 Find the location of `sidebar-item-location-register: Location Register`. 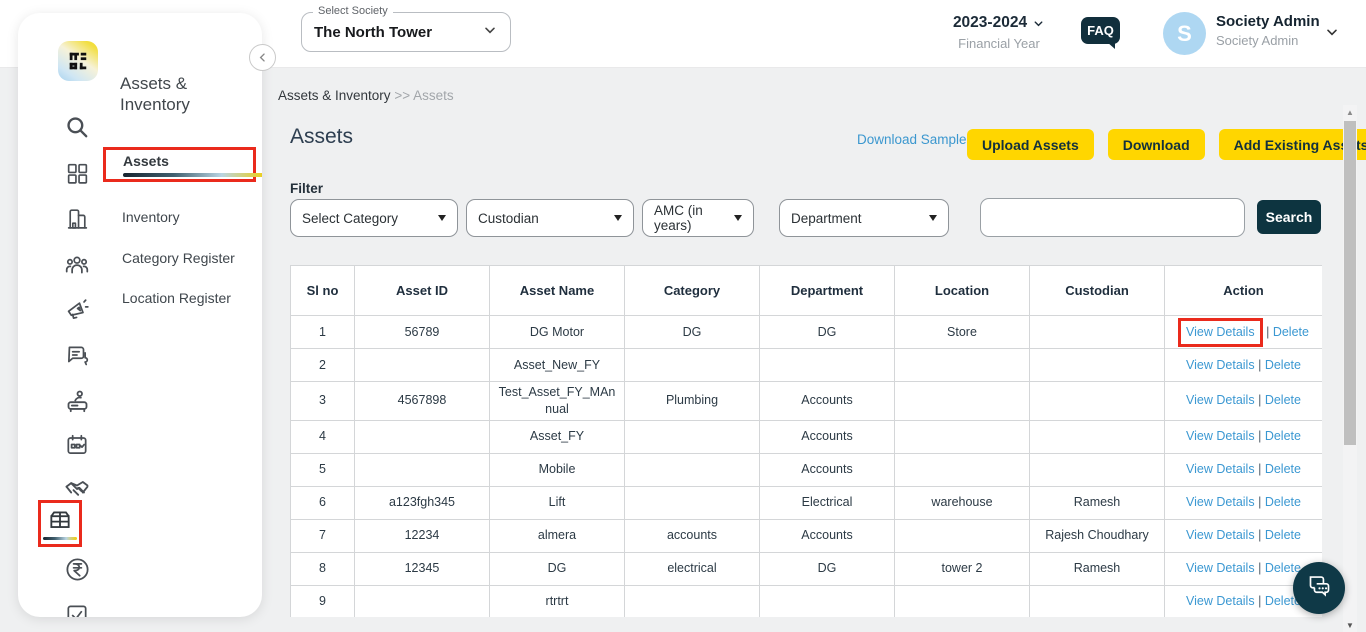

sidebar-item-location-register: Location Register is located at coordinates (176, 298).